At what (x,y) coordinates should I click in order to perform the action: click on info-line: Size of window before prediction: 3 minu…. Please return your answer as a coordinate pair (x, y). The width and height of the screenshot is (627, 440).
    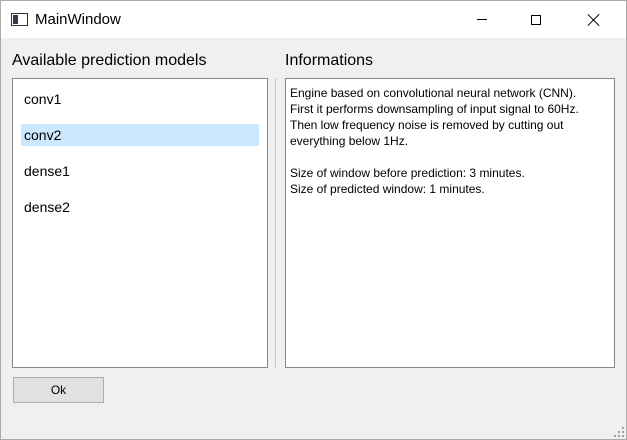
    Looking at the image, I should click on (407, 173).